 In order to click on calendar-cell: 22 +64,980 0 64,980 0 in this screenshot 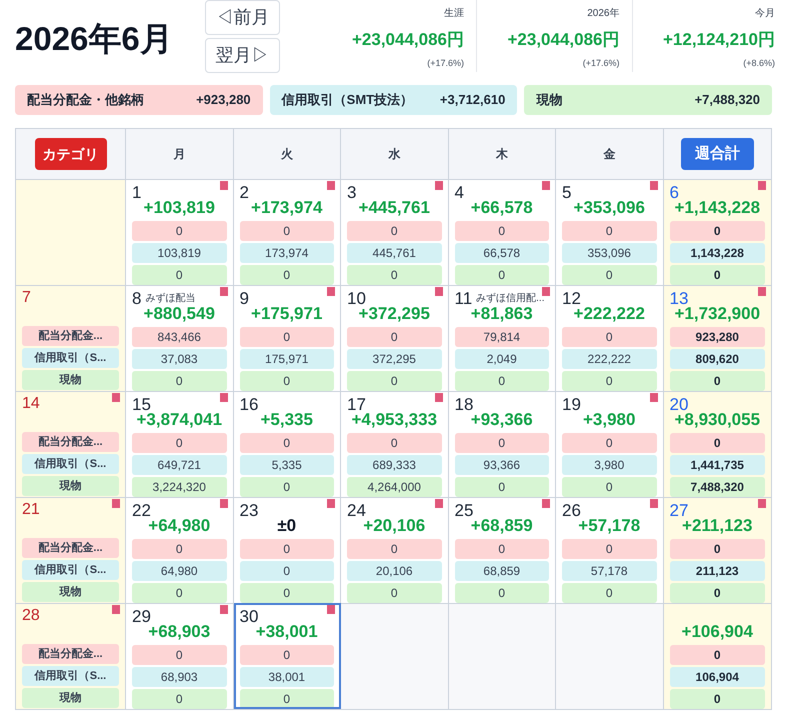, I will do `click(180, 550)`.